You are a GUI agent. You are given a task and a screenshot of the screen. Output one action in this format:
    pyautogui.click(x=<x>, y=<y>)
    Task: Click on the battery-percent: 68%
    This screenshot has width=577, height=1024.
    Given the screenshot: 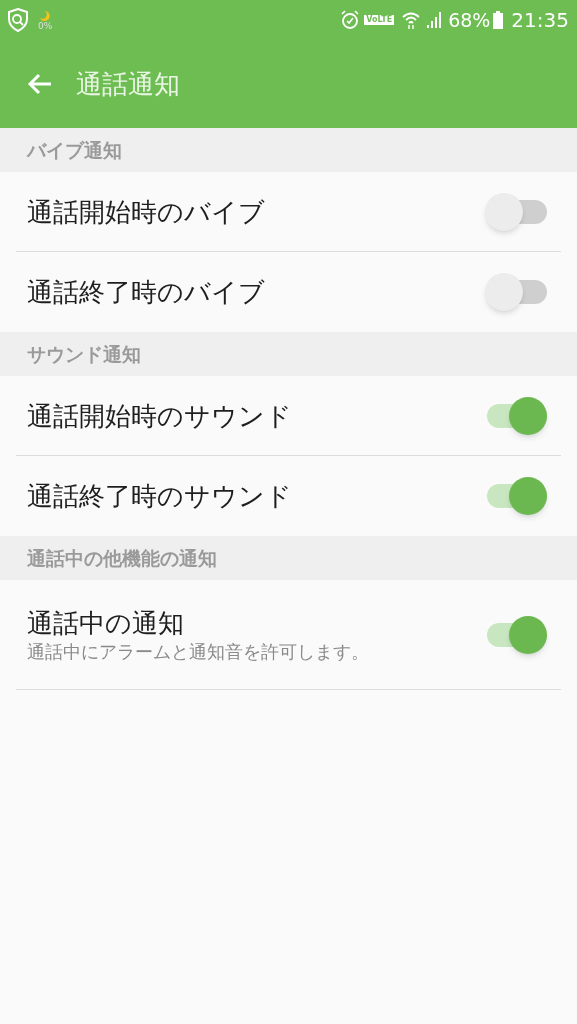 What is the action you would take?
    pyautogui.click(x=469, y=20)
    